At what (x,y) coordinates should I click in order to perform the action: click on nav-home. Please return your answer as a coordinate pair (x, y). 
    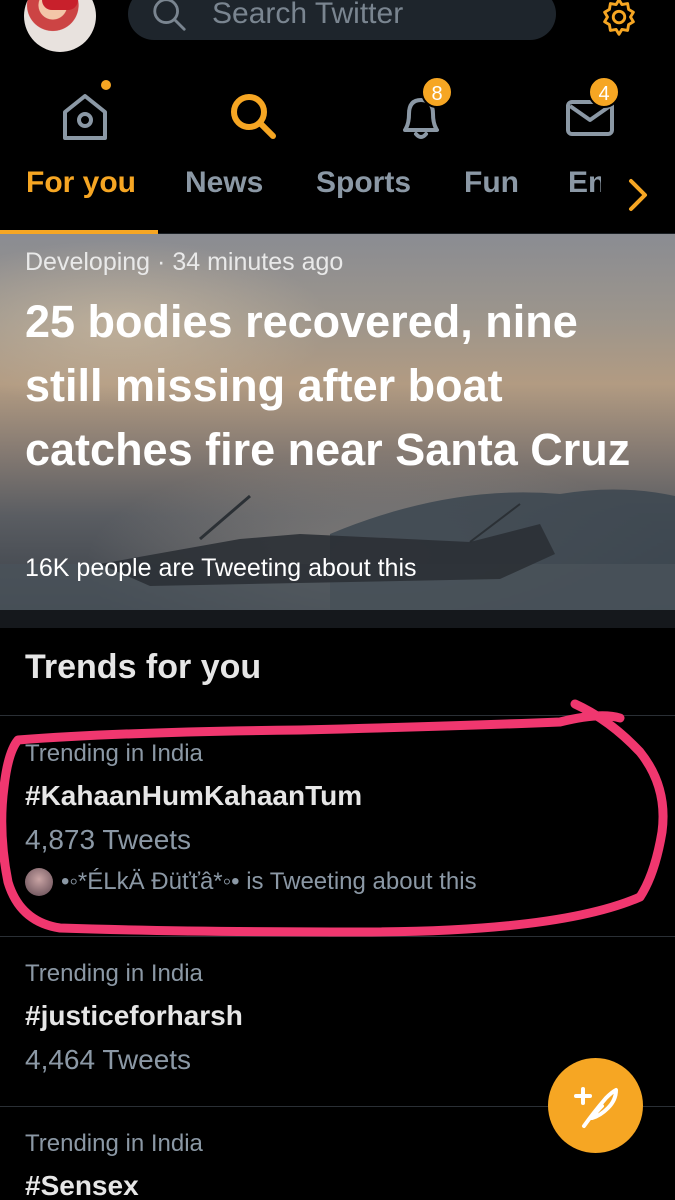
    Looking at the image, I should click on (85, 114).